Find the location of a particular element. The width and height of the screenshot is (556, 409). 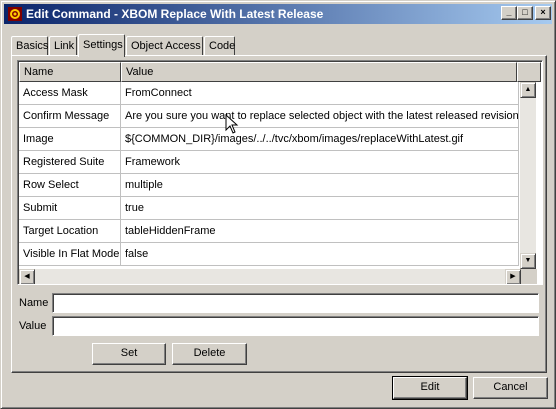

tab-code: Code is located at coordinates (219, 46).